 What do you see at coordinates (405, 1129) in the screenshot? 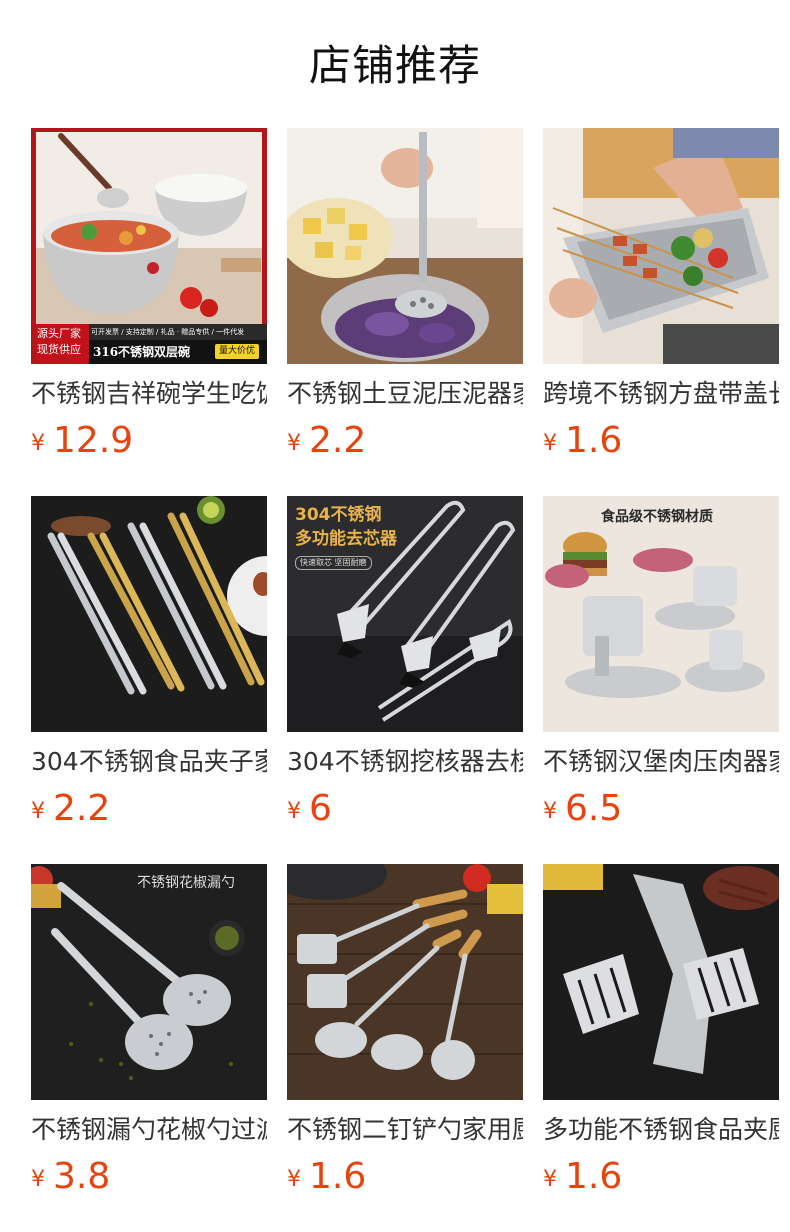
I see `product-name: 不锈钢二钉铲勺家用厨` at bounding box center [405, 1129].